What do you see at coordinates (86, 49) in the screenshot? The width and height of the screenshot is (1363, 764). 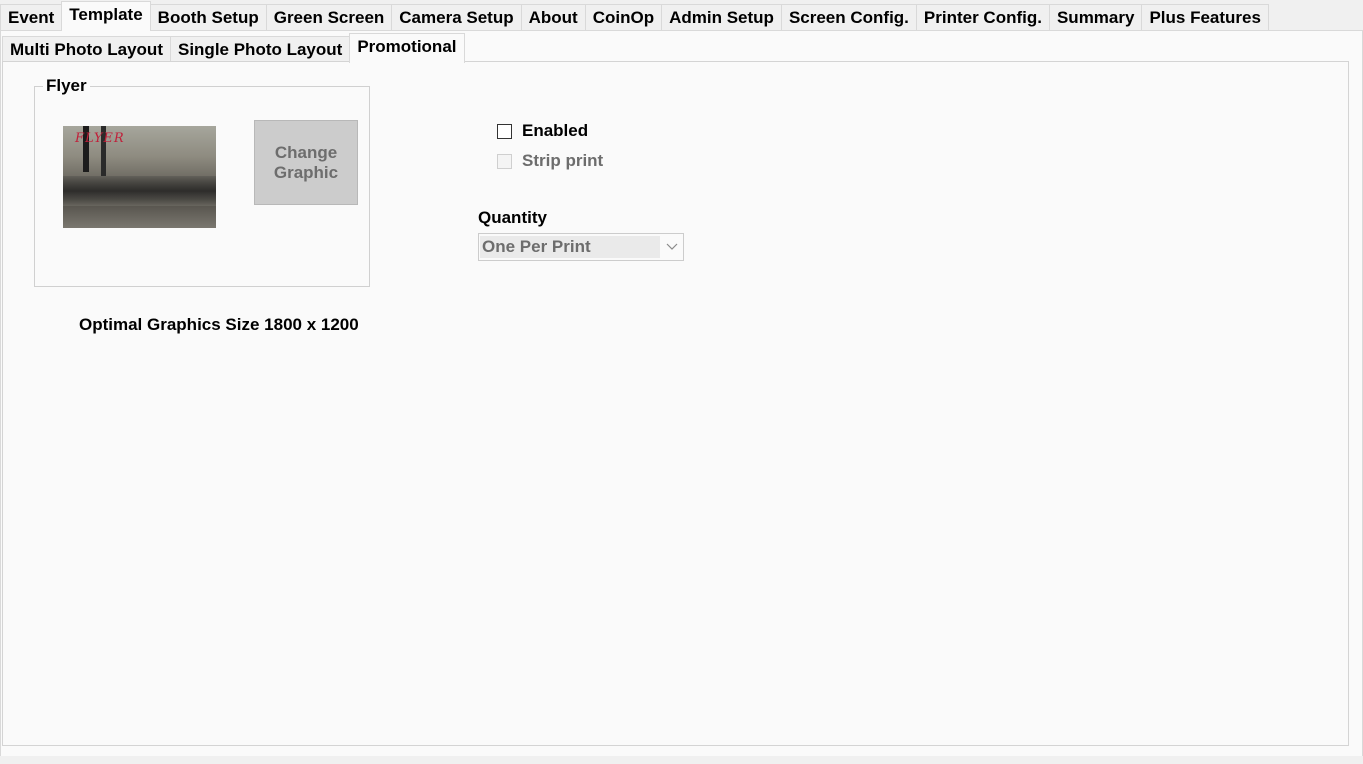 I see `tab-multi-photo-layout: Multi Photo Layout` at bounding box center [86, 49].